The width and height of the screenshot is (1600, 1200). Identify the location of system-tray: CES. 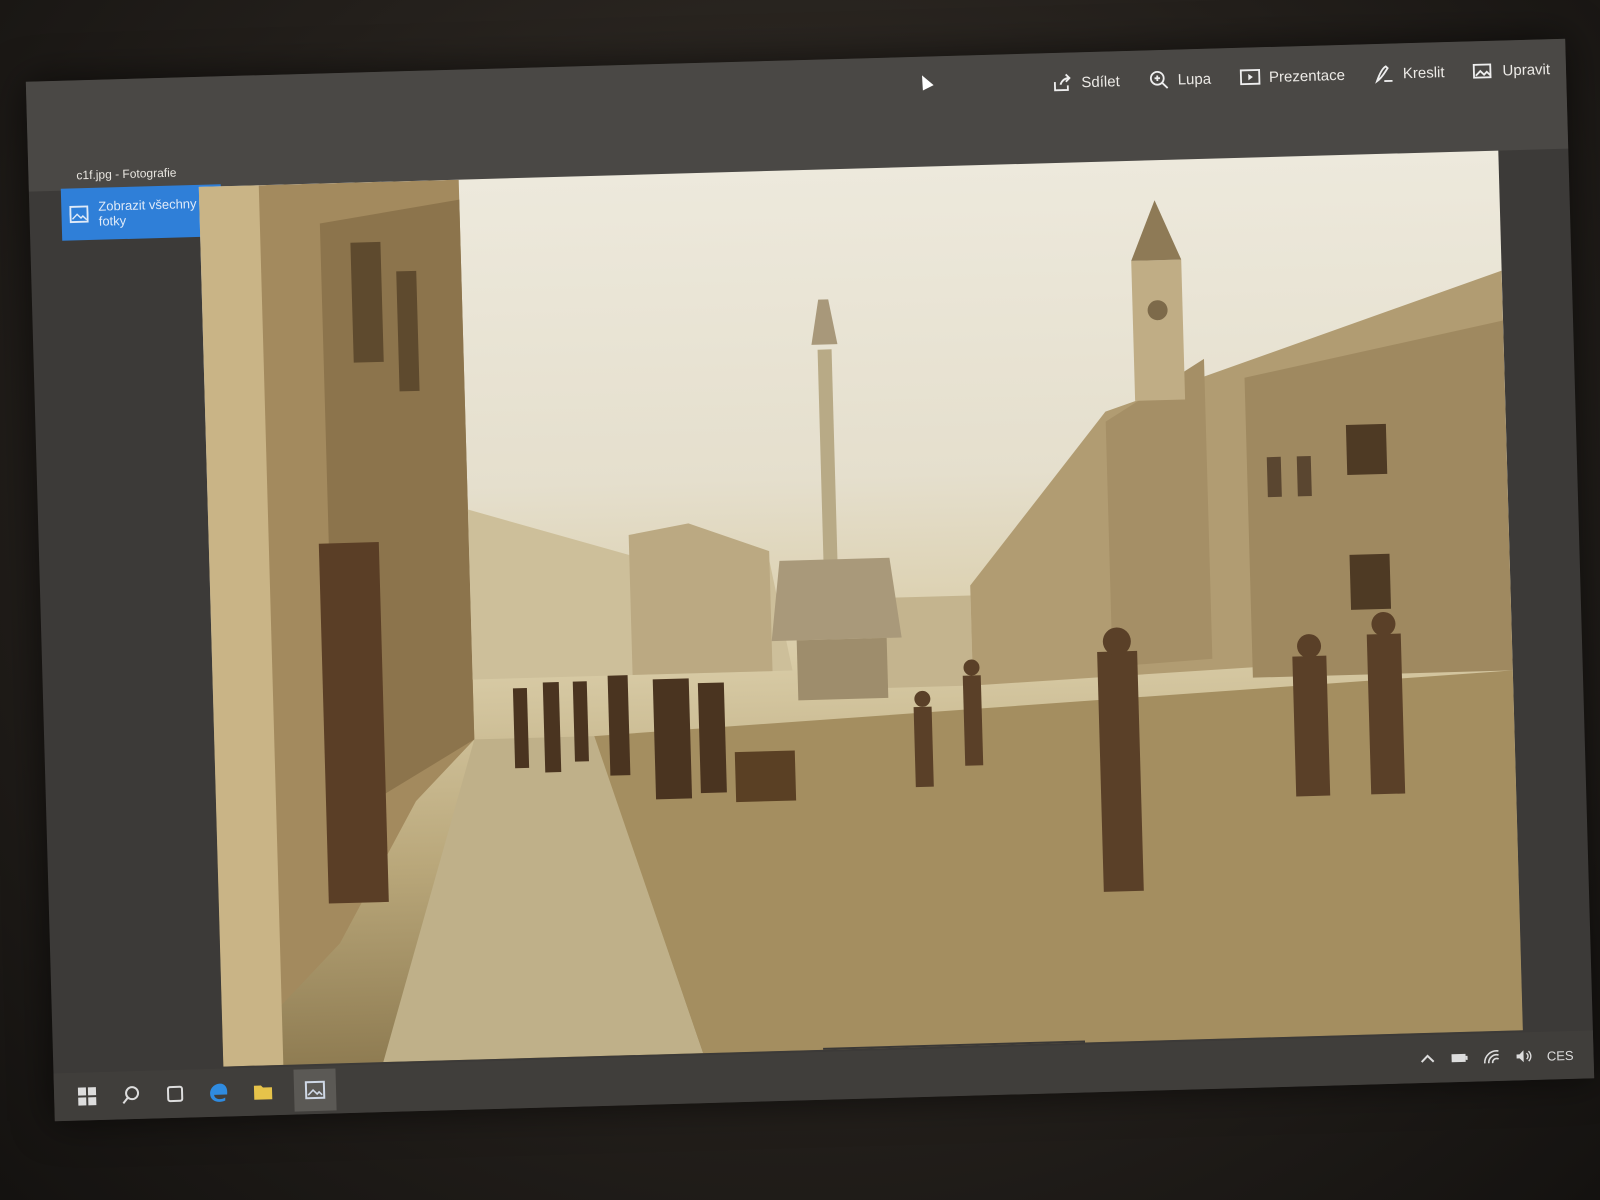
(1496, 1057).